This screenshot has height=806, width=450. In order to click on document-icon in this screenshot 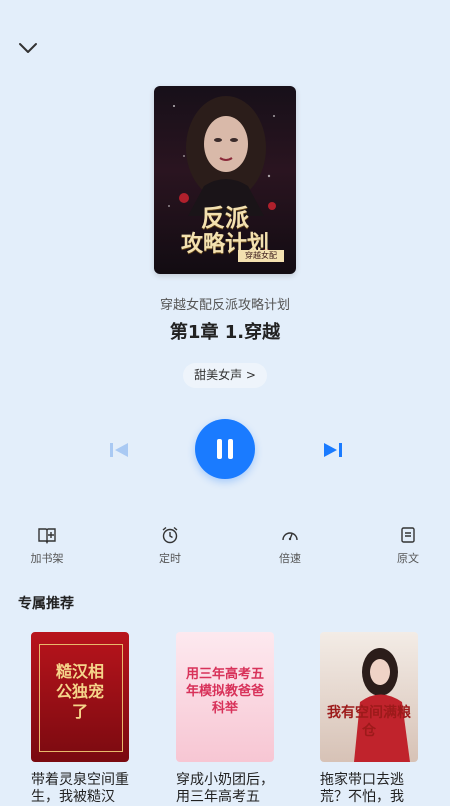, I will do `click(408, 535)`.